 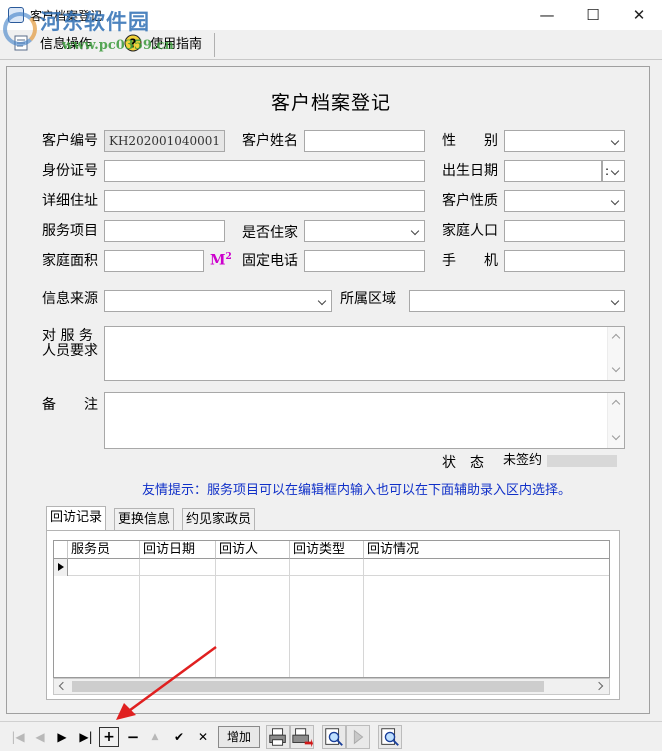 What do you see at coordinates (364, 141) in the screenshot?
I see `customer-name-field` at bounding box center [364, 141].